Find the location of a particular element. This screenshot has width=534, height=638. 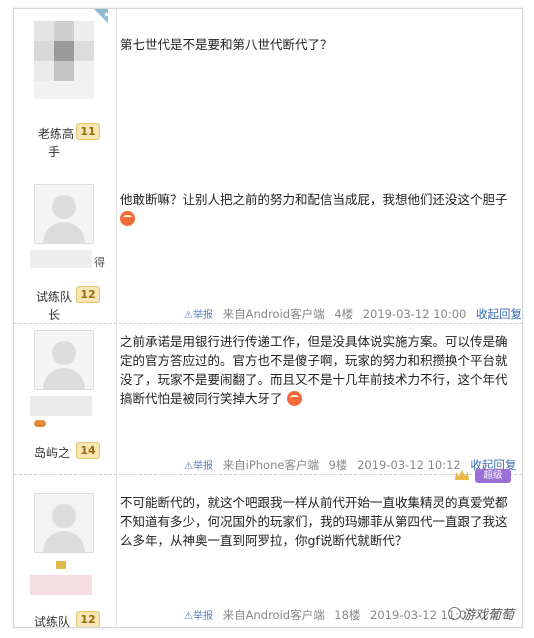

floor-number: 18楼 is located at coordinates (347, 615).